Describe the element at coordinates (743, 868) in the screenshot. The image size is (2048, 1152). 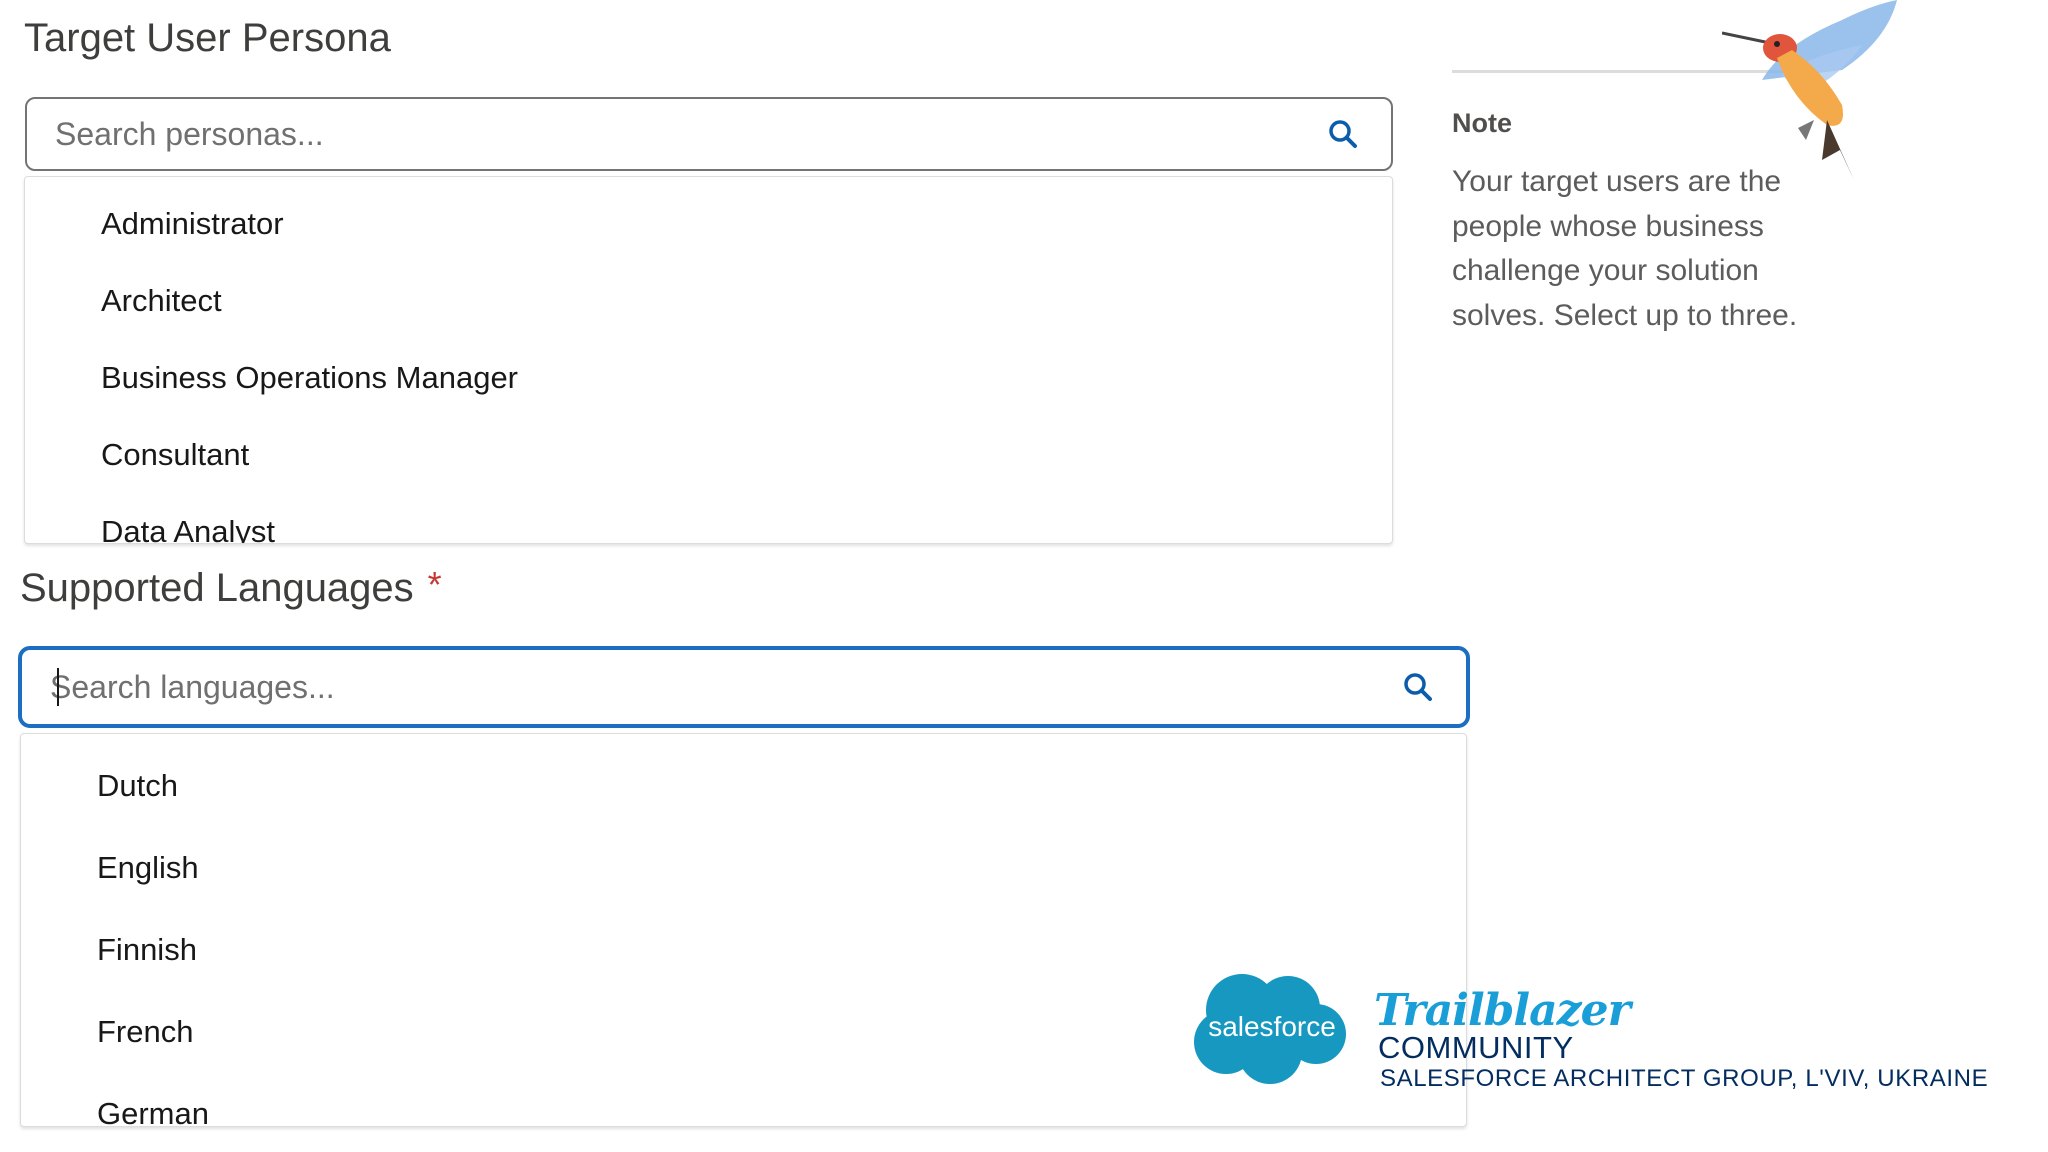
I see `language-option: English` at that location.